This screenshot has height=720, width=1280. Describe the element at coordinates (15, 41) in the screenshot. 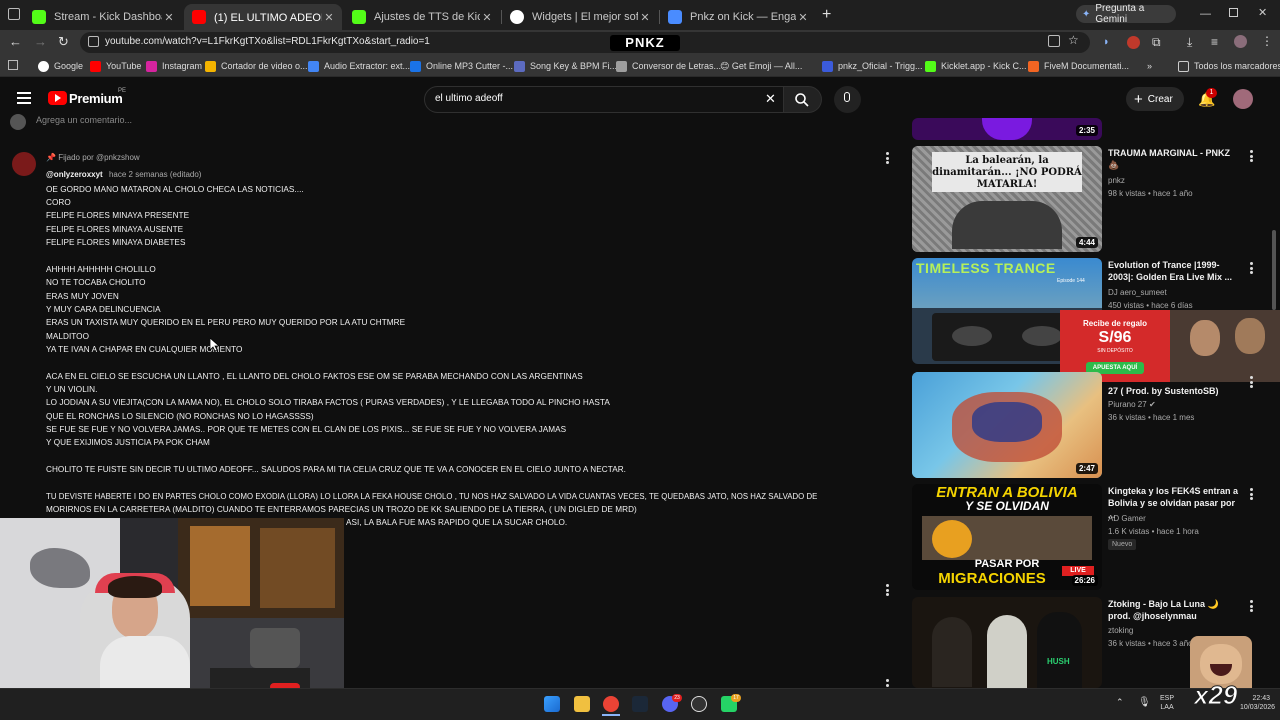

I see `back-arrow-icon: ←` at that location.